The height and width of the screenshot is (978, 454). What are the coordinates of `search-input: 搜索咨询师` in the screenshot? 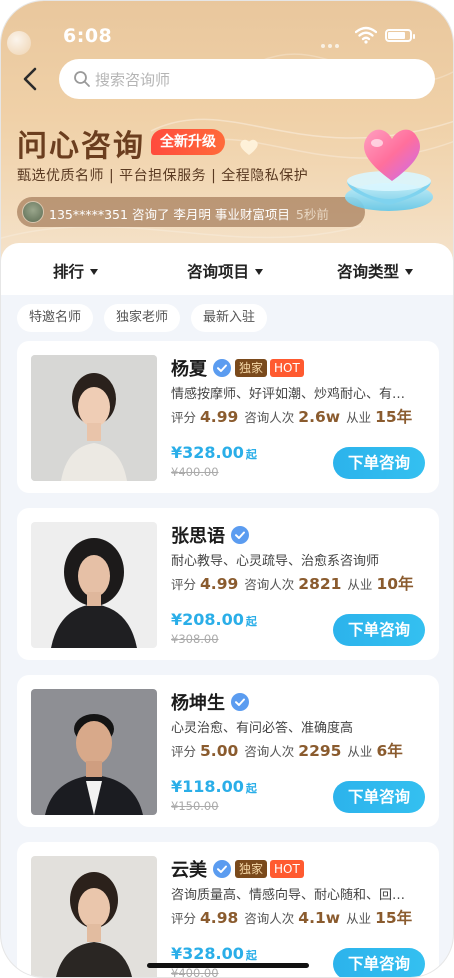 It's located at (247, 79).